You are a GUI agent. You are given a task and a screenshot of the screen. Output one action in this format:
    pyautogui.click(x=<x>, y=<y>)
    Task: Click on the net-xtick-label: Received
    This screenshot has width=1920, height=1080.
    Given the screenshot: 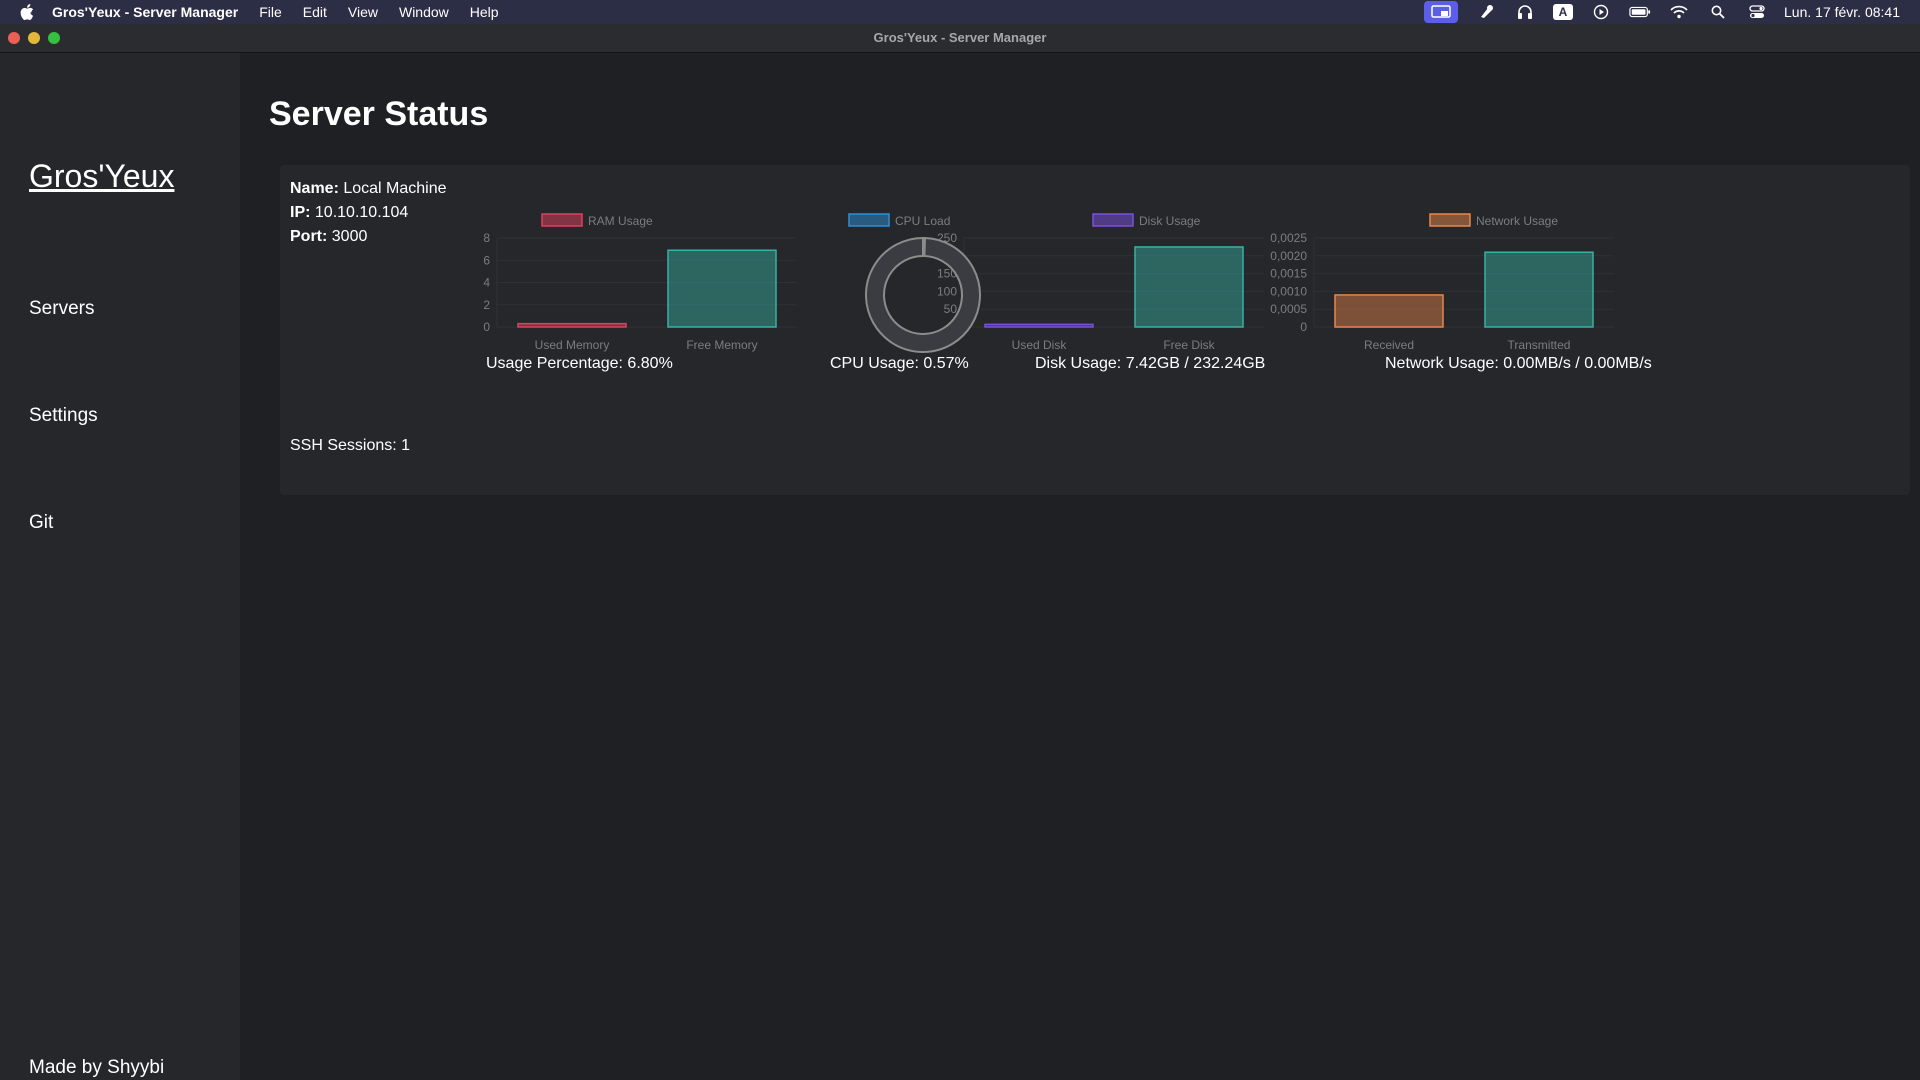 What is the action you would take?
    pyautogui.click(x=1389, y=345)
    